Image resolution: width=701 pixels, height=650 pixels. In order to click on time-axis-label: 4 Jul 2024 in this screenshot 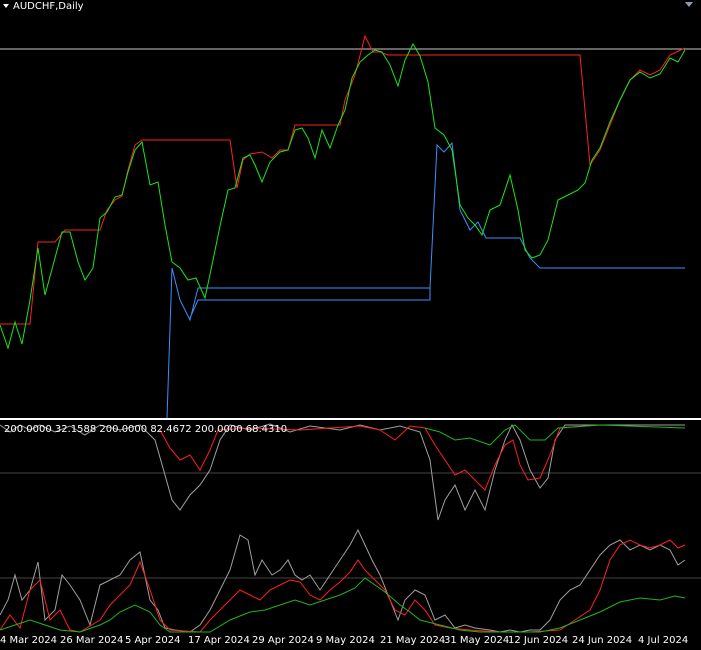, I will do `click(663, 640)`.